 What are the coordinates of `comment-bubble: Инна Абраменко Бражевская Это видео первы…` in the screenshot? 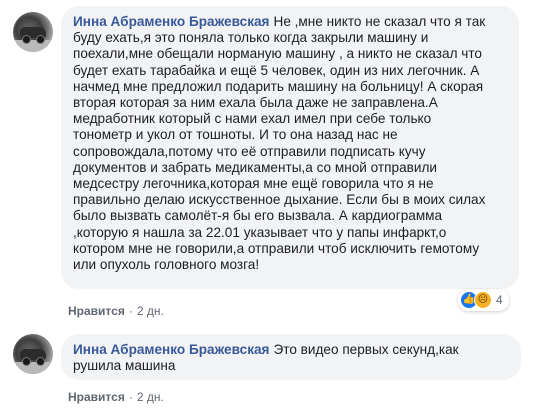 It's located at (291, 357).